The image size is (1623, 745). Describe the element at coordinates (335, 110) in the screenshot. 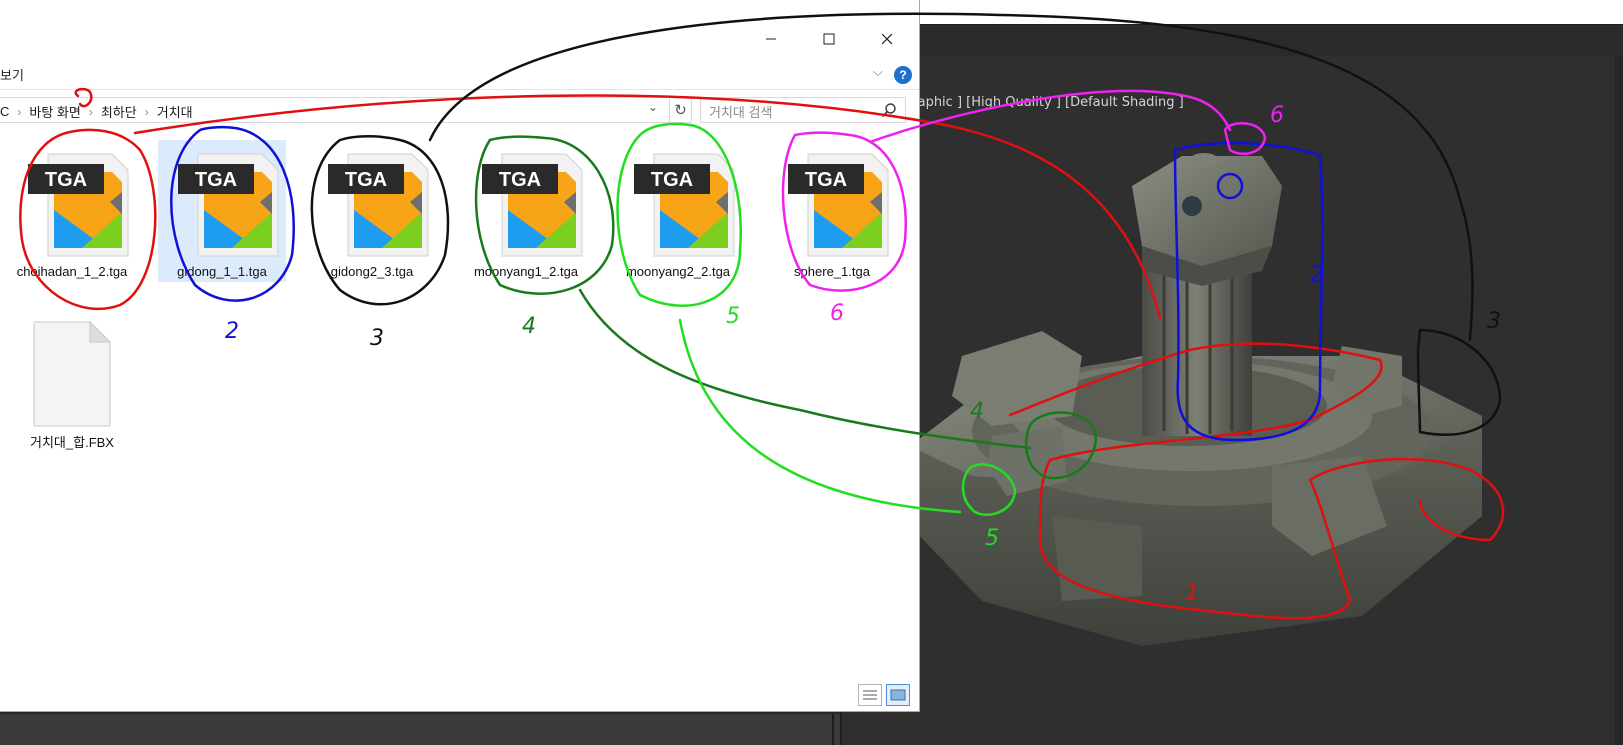

I see `address-bar: C › 바탕 화면 › 최하단 › 거치대 ⌄` at that location.